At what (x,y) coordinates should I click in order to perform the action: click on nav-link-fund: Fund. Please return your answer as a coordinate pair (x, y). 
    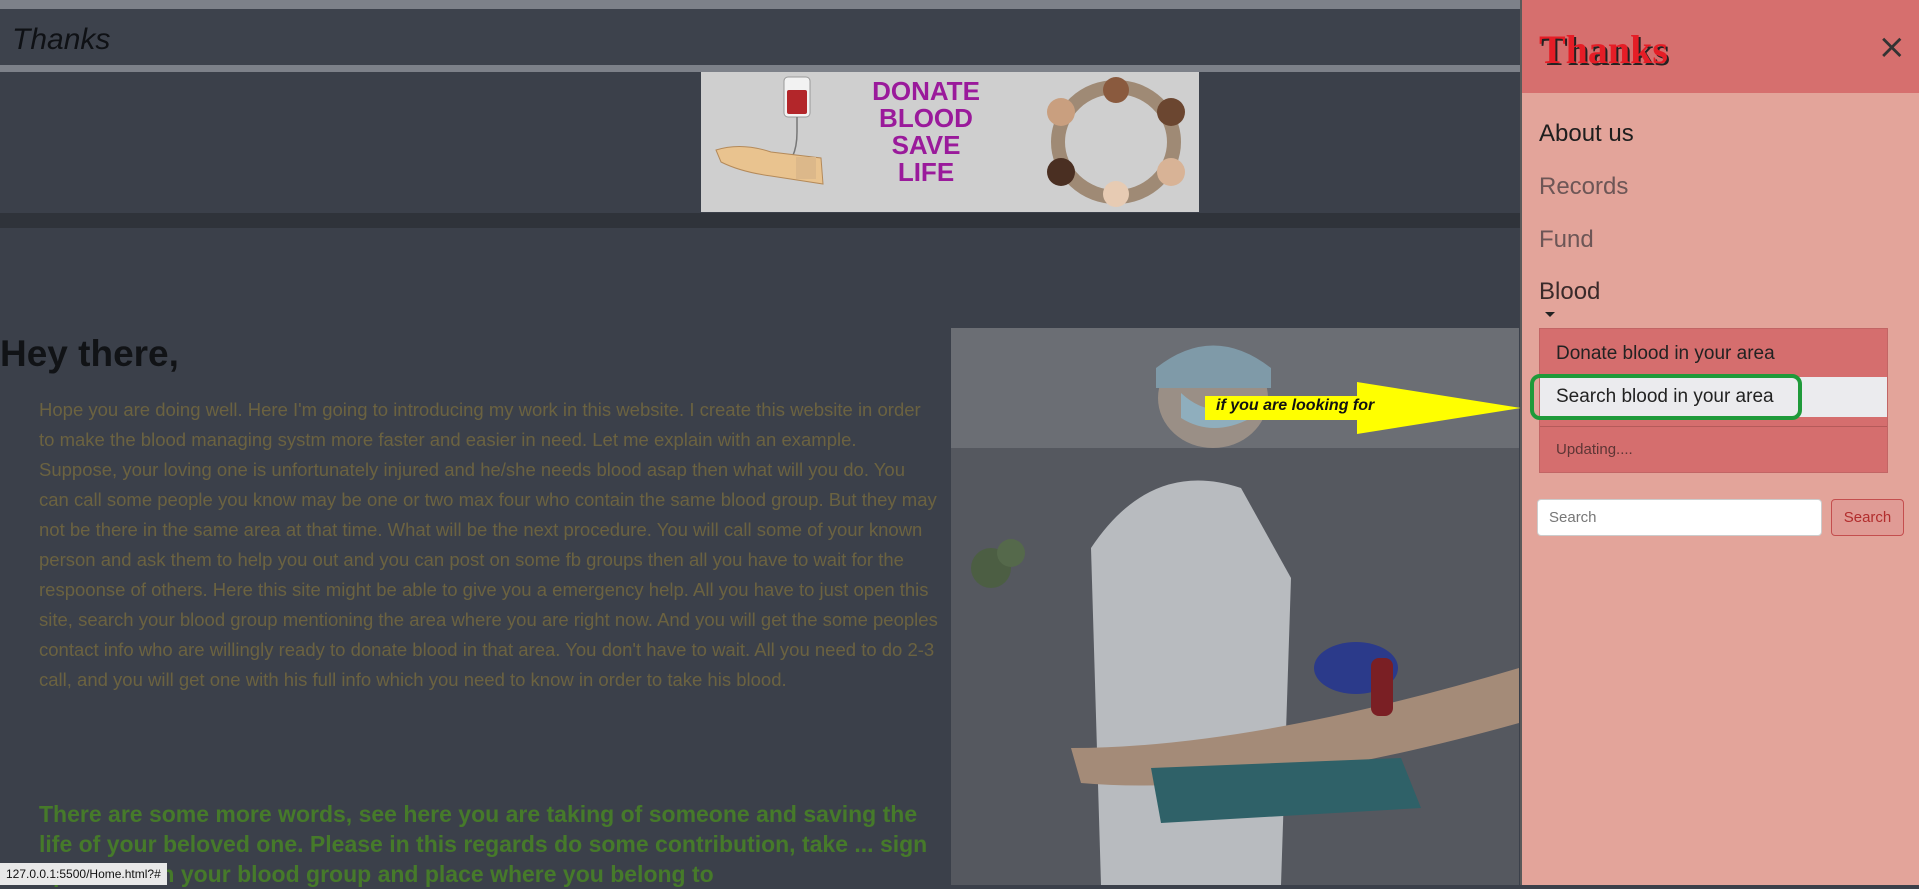
    Looking at the image, I should click on (1566, 240).